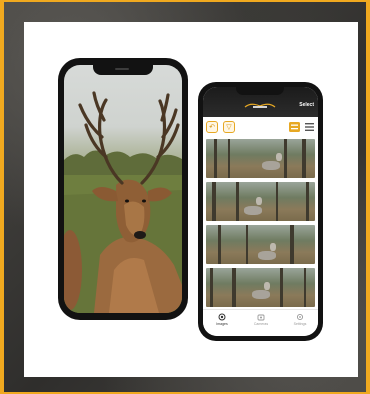 The width and height of the screenshot is (370, 394). I want to click on tab-label: Cameras, so click(261, 324).